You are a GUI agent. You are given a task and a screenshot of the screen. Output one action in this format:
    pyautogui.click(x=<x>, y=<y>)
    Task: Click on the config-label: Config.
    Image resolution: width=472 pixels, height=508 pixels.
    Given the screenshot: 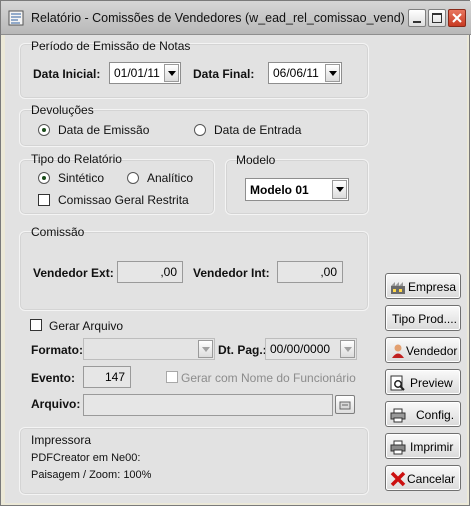 What is the action you would take?
    pyautogui.click(x=435, y=415)
    